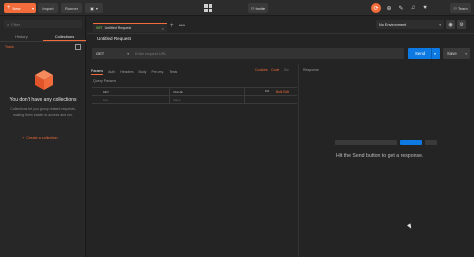 The width and height of the screenshot is (474, 257). I want to click on save-button: Save ▾, so click(456, 53).